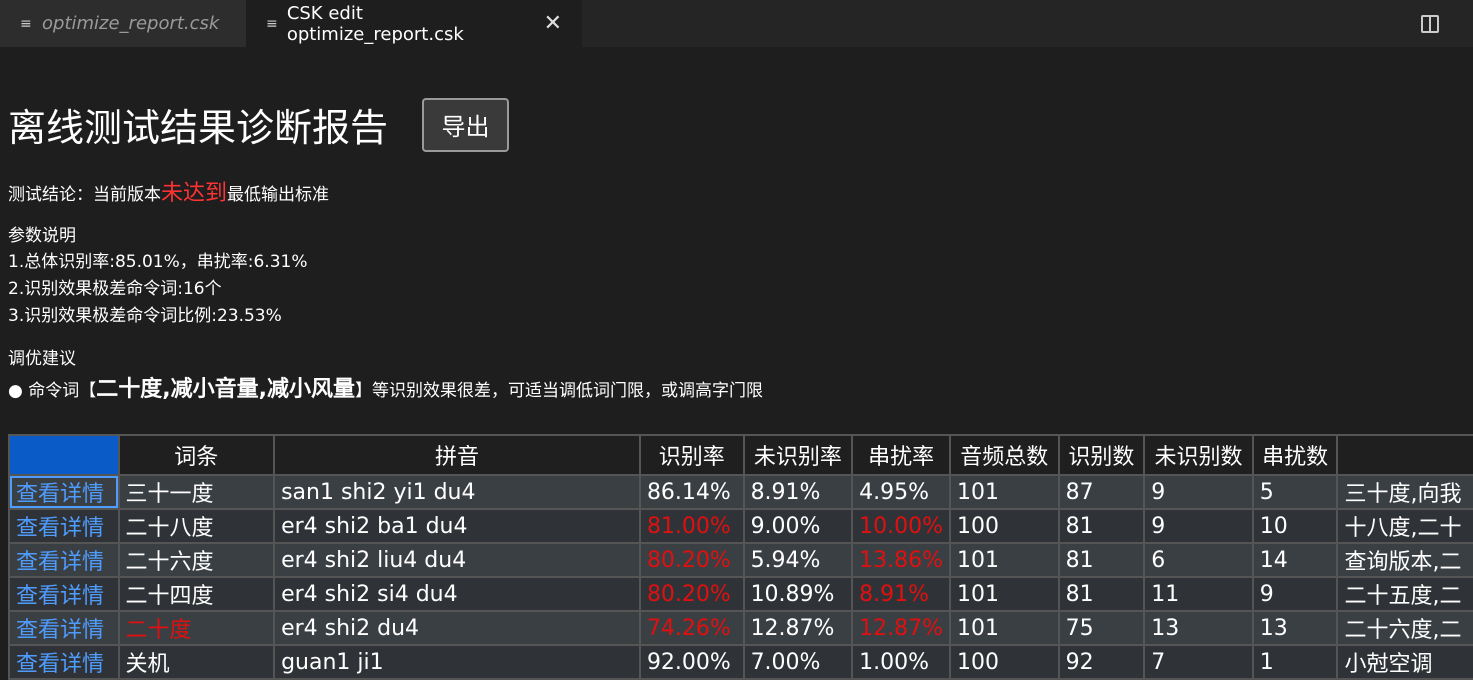  I want to click on cell-crosstalk-rate: 12.87%, so click(901, 628).